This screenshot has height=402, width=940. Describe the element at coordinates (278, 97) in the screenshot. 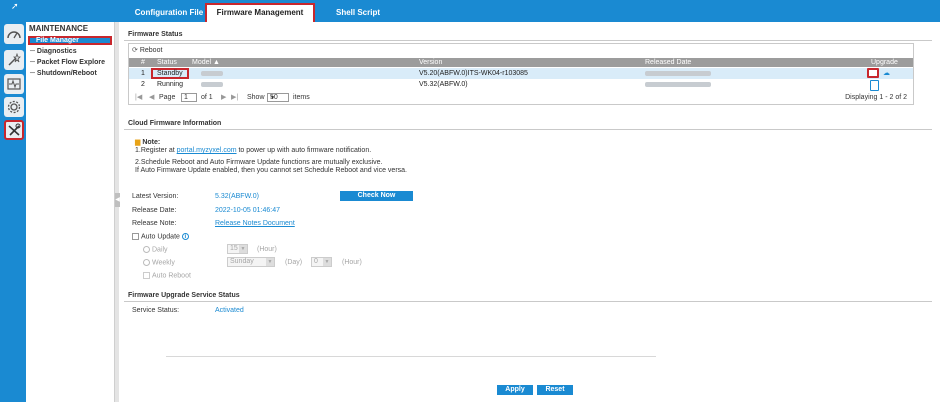

I see `page-size-select: 50 ▼` at that location.